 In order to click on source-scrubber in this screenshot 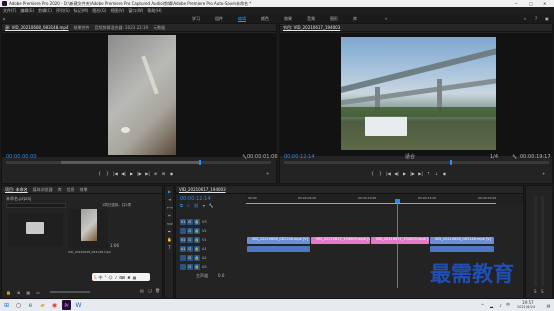, I will do `click(138, 162)`.